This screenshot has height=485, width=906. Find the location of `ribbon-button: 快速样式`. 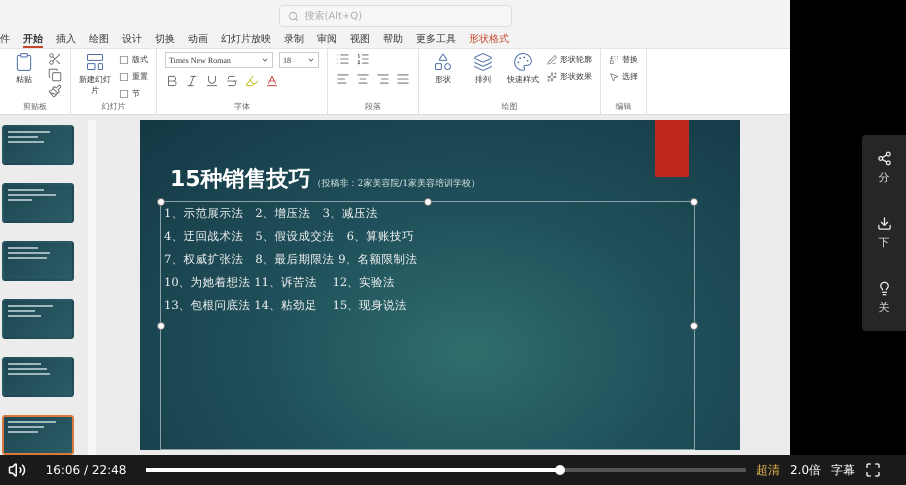

ribbon-button: 快速样式 is located at coordinates (523, 68).